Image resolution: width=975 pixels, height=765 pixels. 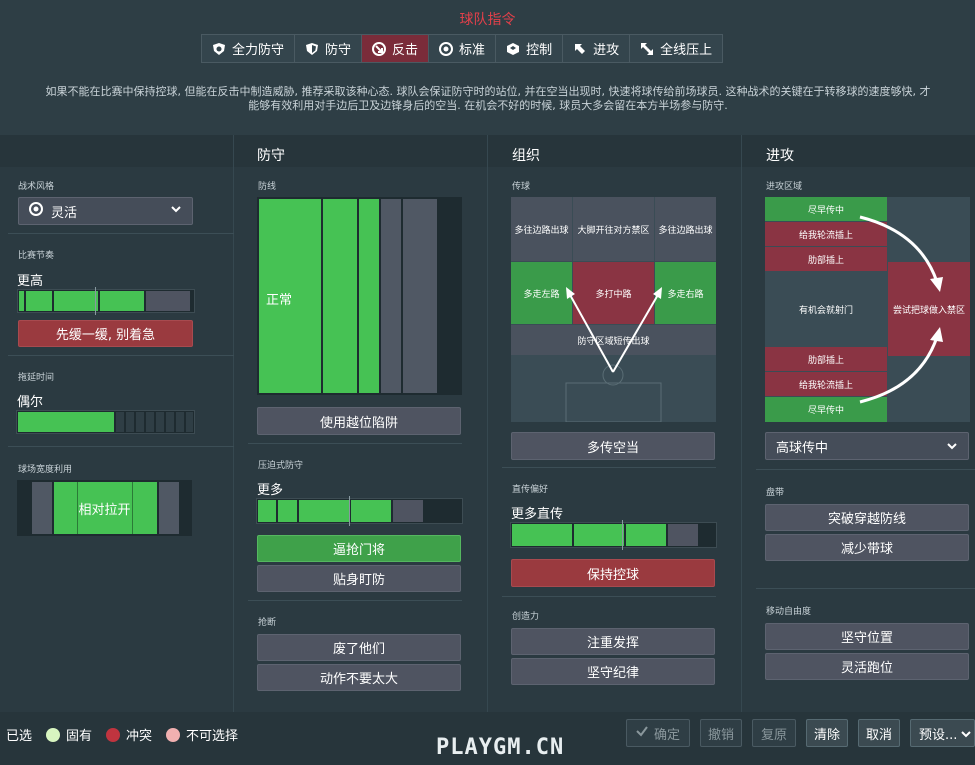 I want to click on defensive-line-selector: 正常, so click(x=359, y=296).